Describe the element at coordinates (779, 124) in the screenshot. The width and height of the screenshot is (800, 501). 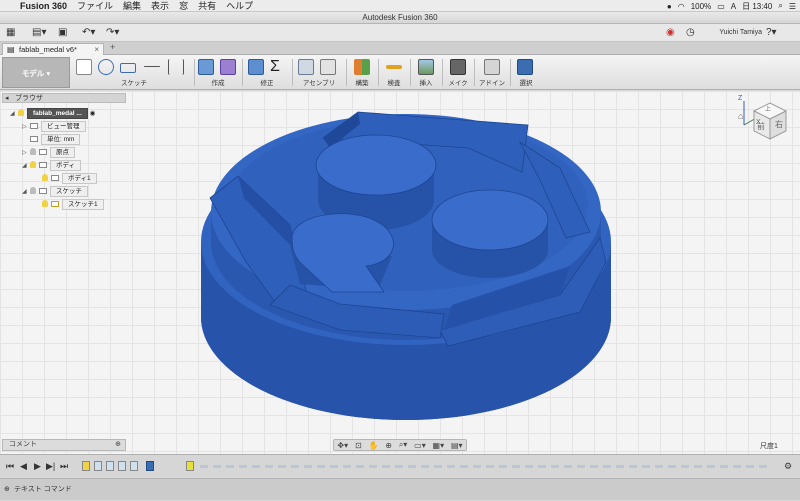
I see `view-cube-right: 右` at that location.